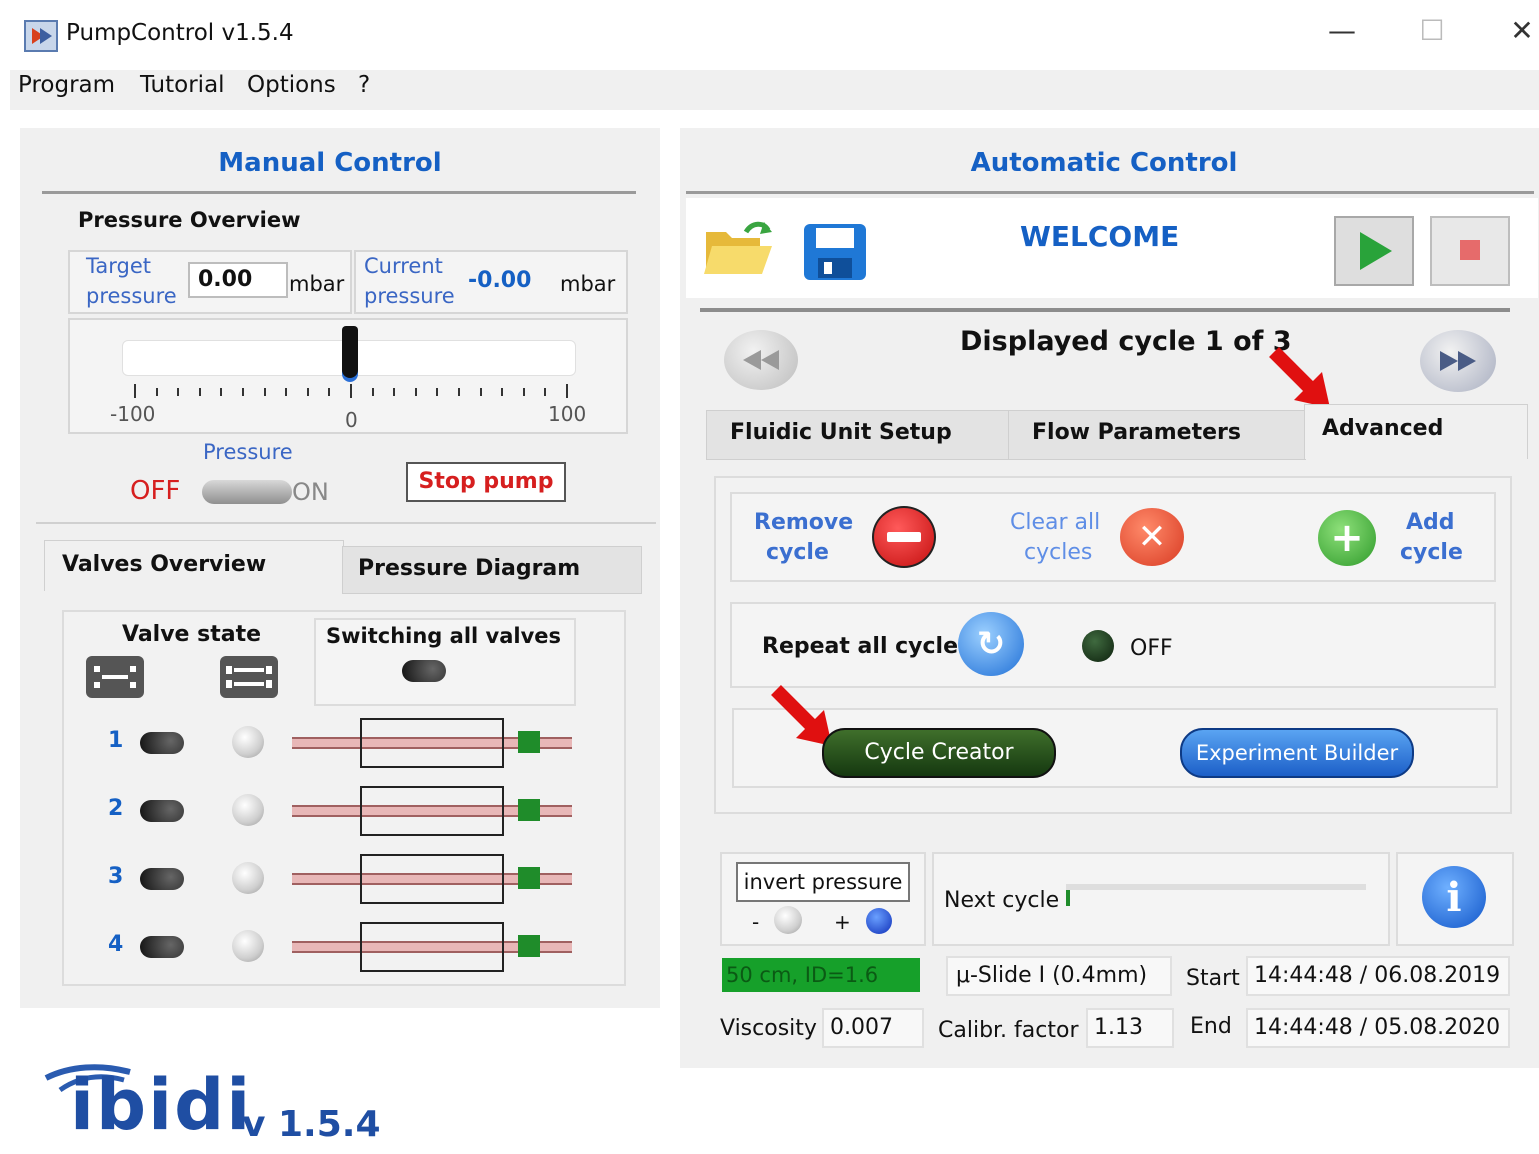 The image size is (1539, 1154). What do you see at coordinates (1297, 753) in the screenshot?
I see `experiment-builder-button: Experiment Builder` at bounding box center [1297, 753].